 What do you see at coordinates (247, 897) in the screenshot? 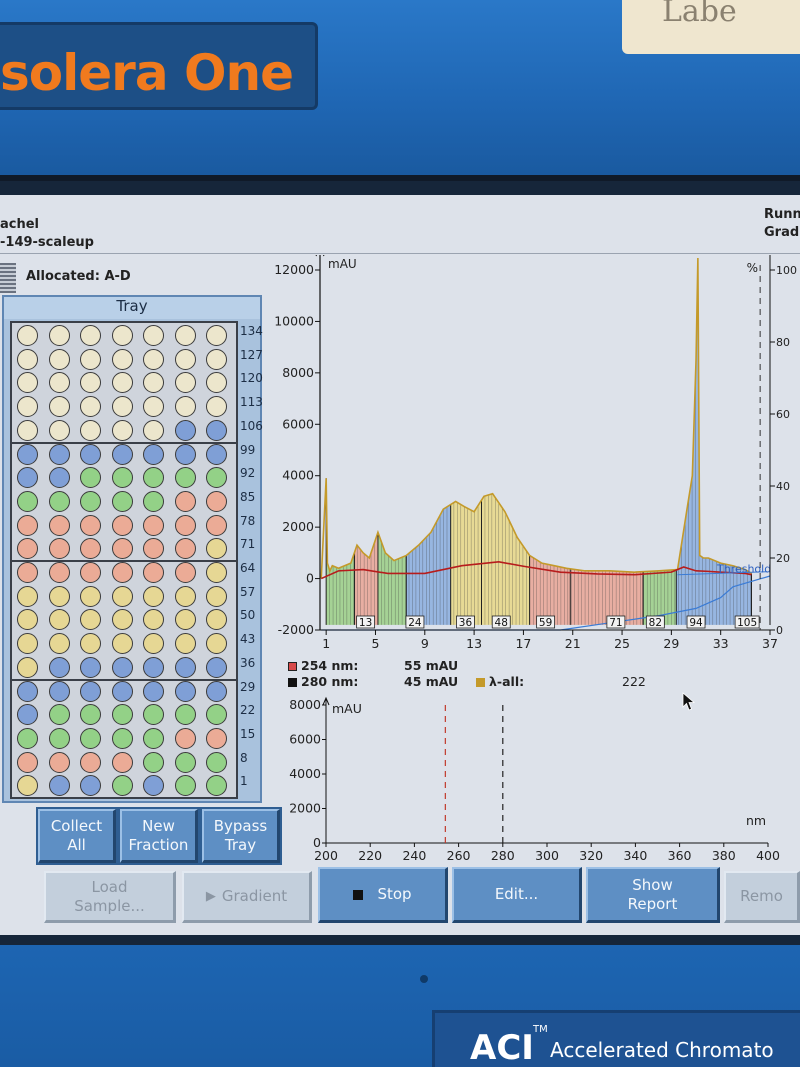
I see `gradient-button: ▶ Gradient` at bounding box center [247, 897].